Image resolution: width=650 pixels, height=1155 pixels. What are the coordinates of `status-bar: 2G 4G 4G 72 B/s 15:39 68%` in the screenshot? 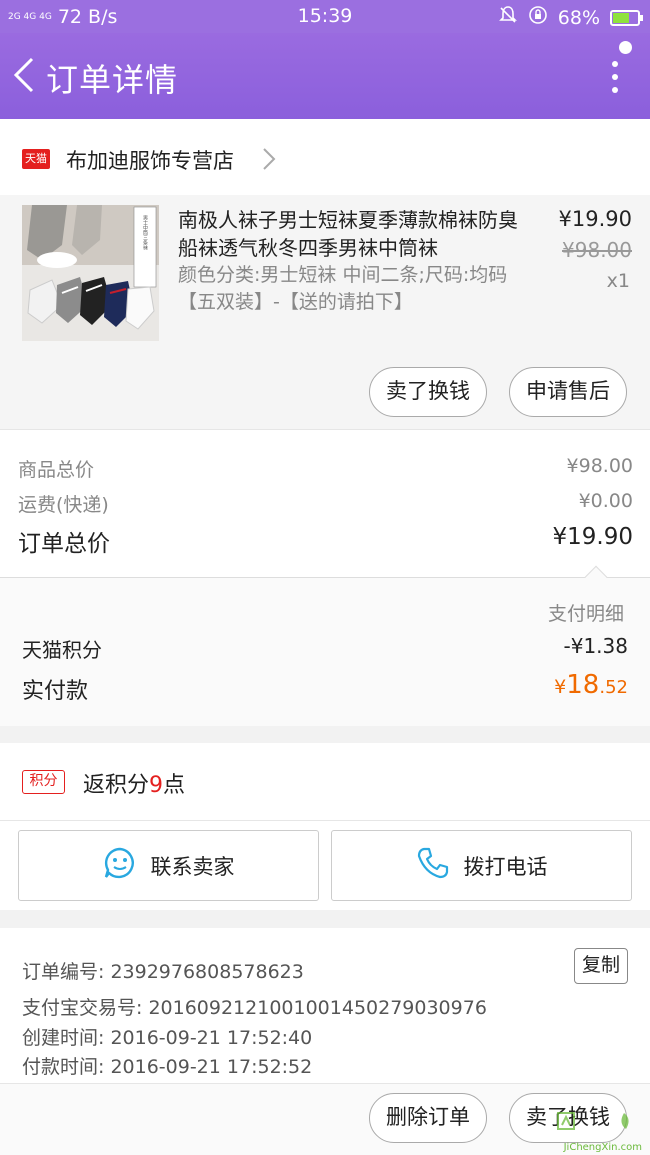 It's located at (325, 16).